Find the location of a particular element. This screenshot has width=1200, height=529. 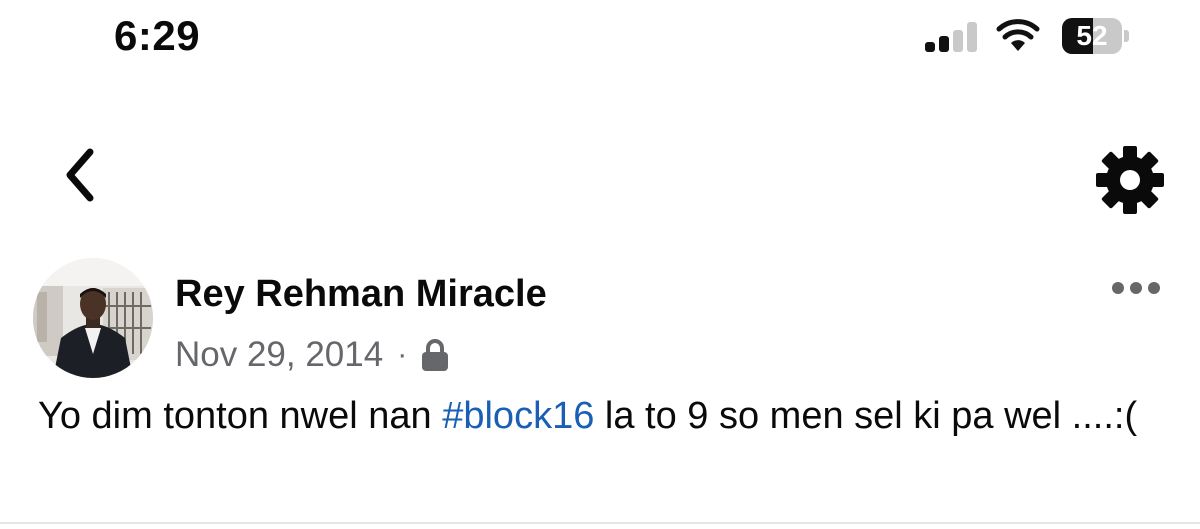

avatar is located at coordinates (93, 318).